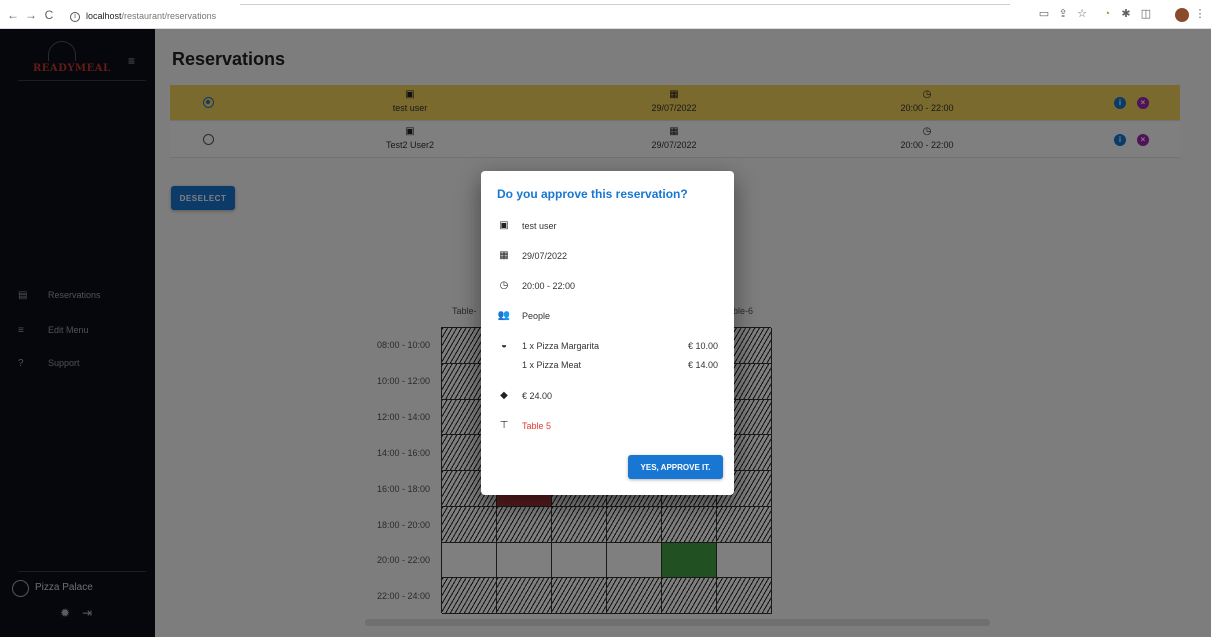 This screenshot has height=637, width=1211. What do you see at coordinates (169, 16) in the screenshot?
I see `url-path: /restaurant/reservations` at bounding box center [169, 16].